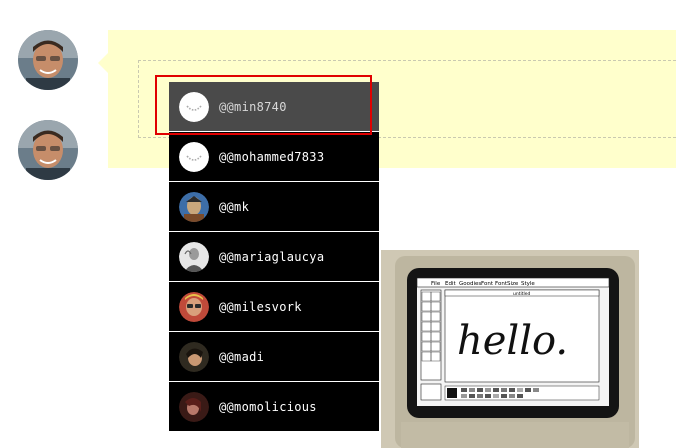 The width and height of the screenshot is (676, 448). I want to click on mention-item-mohammed7833: @@mohammed7833, so click(274, 157).